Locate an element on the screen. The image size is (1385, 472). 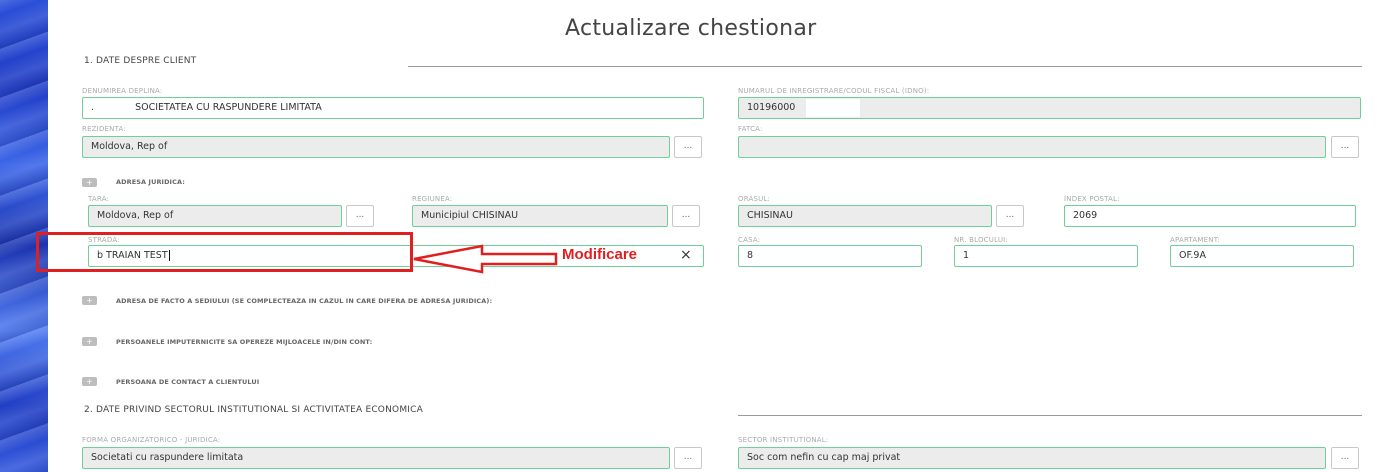
expand-persoane-imputernicite-icon: + is located at coordinates (89, 341).